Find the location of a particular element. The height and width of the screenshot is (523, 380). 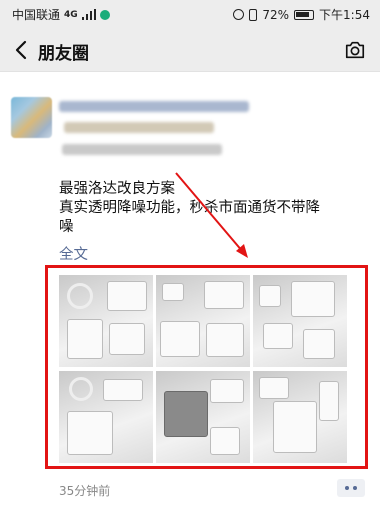

avatar is located at coordinates (31, 117).